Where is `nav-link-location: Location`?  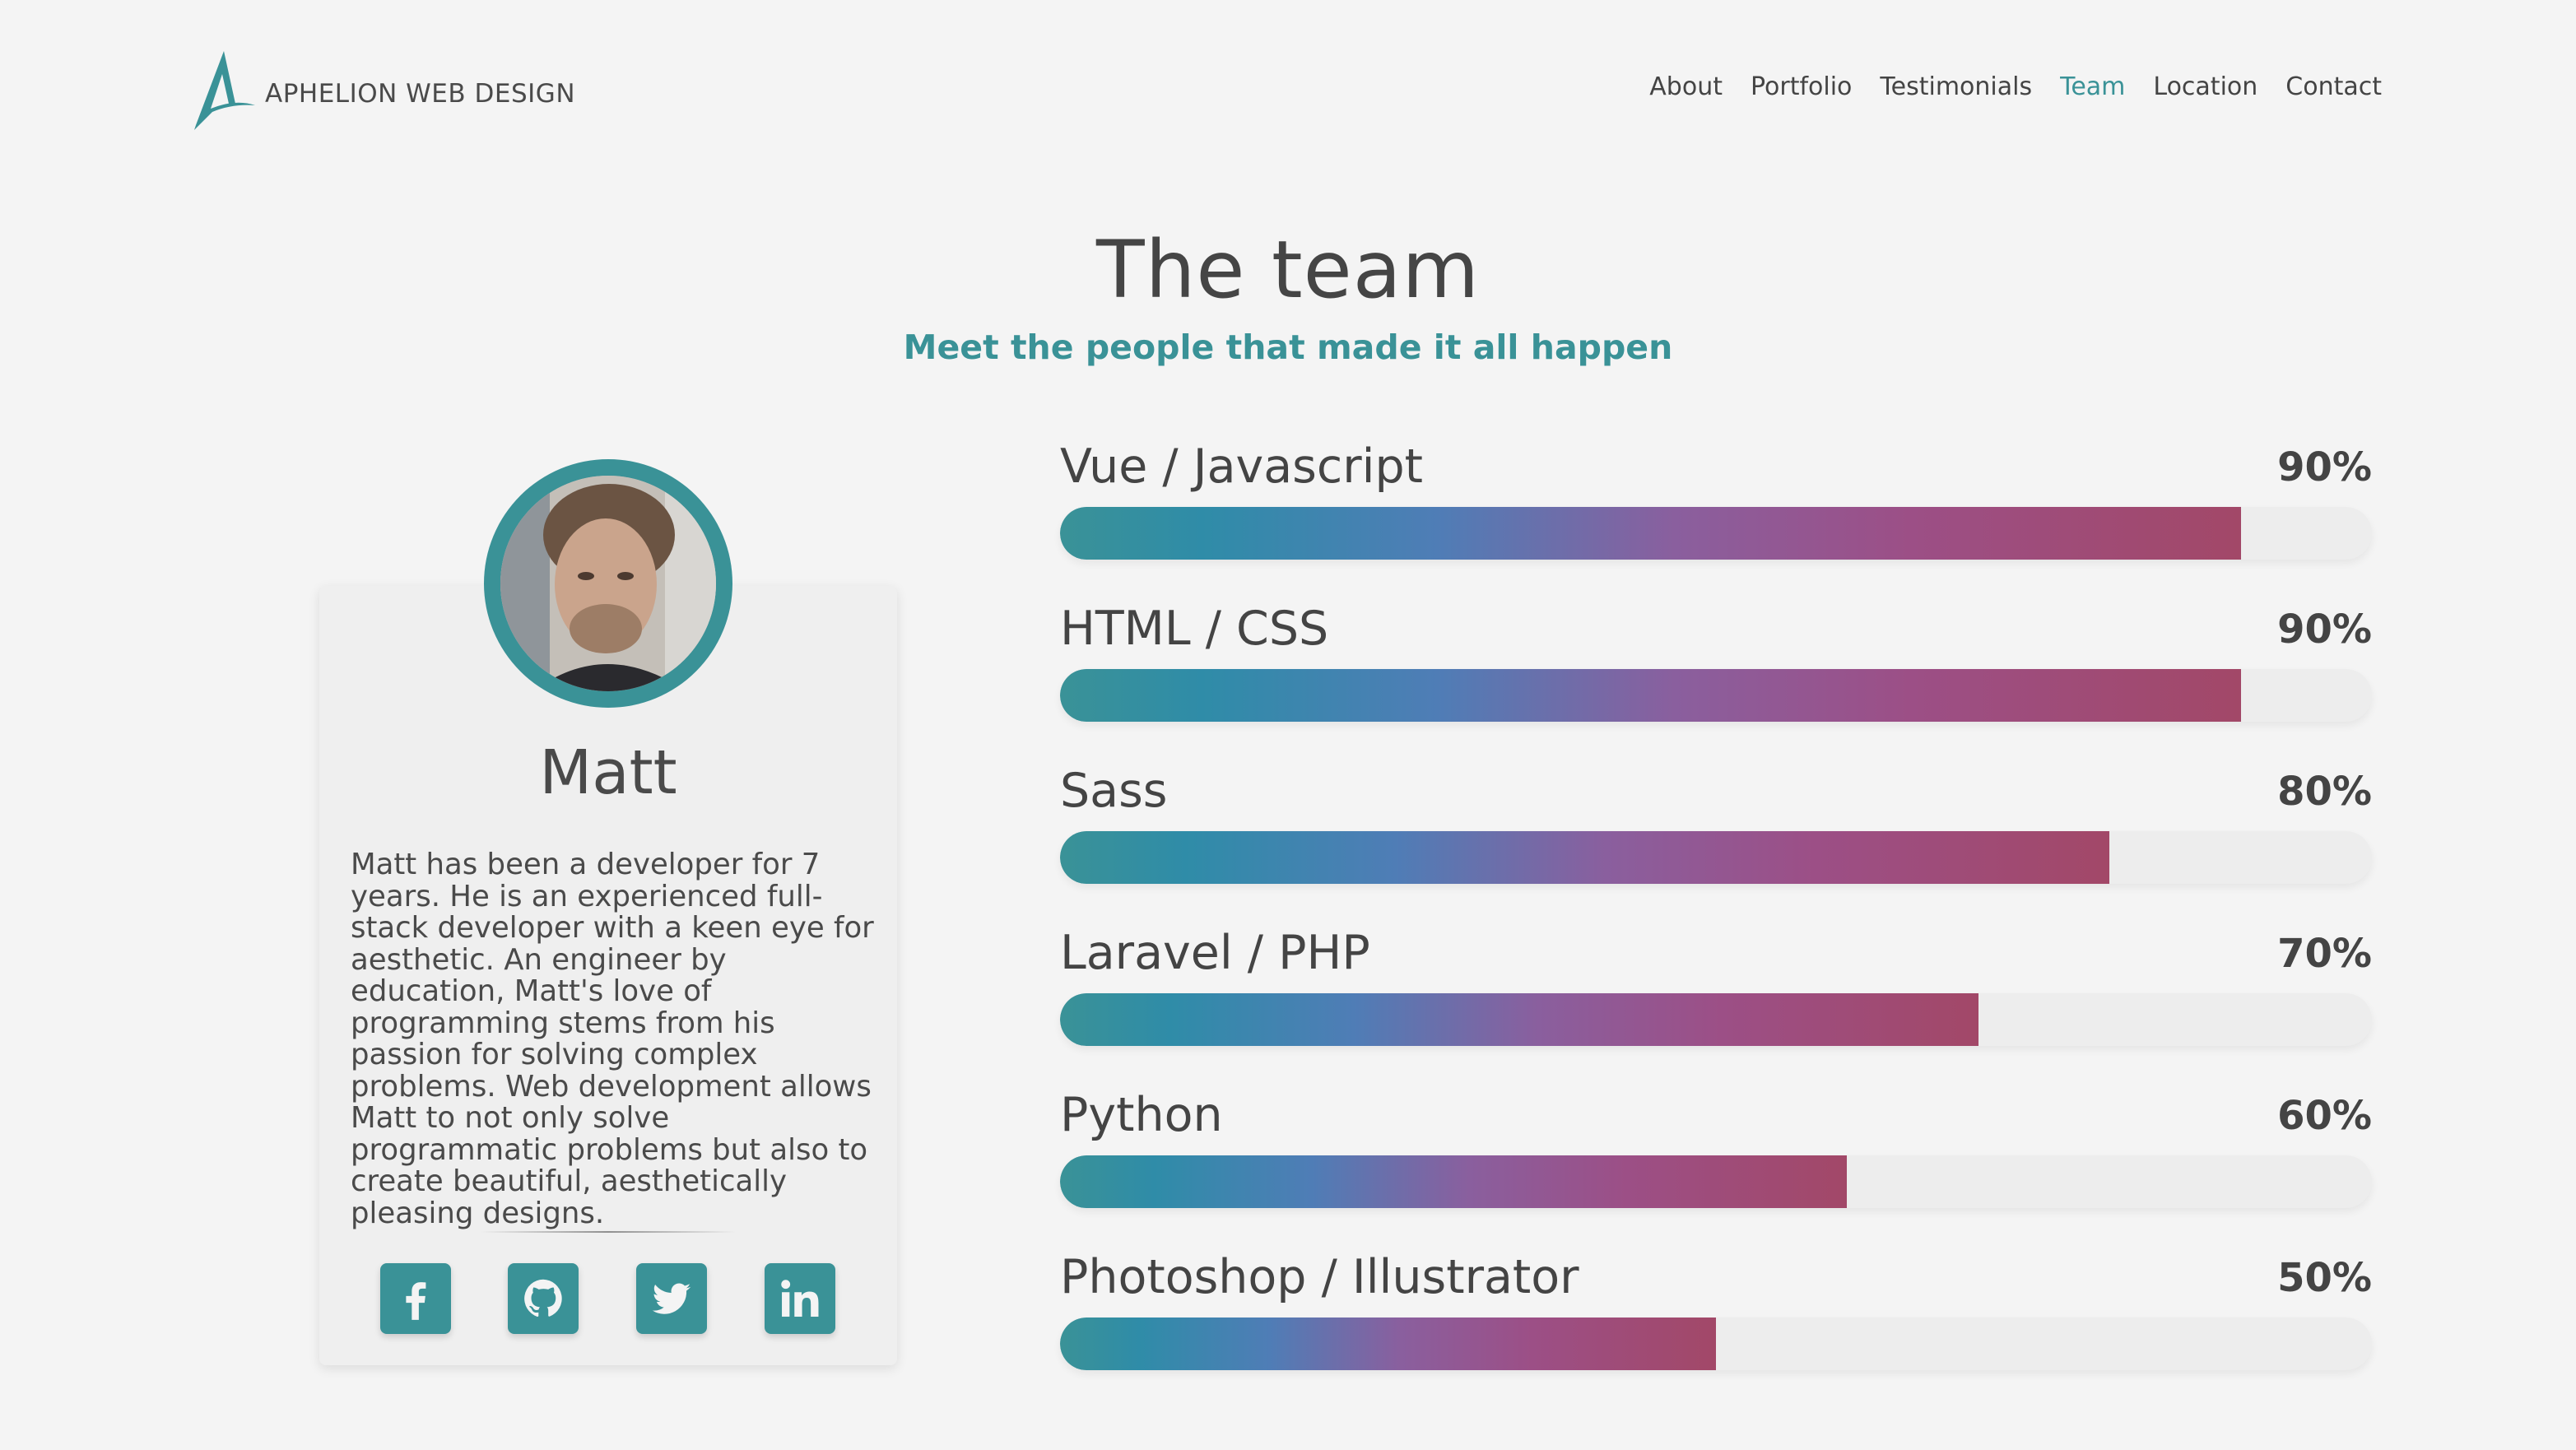 nav-link-location: Location is located at coordinates (2205, 87).